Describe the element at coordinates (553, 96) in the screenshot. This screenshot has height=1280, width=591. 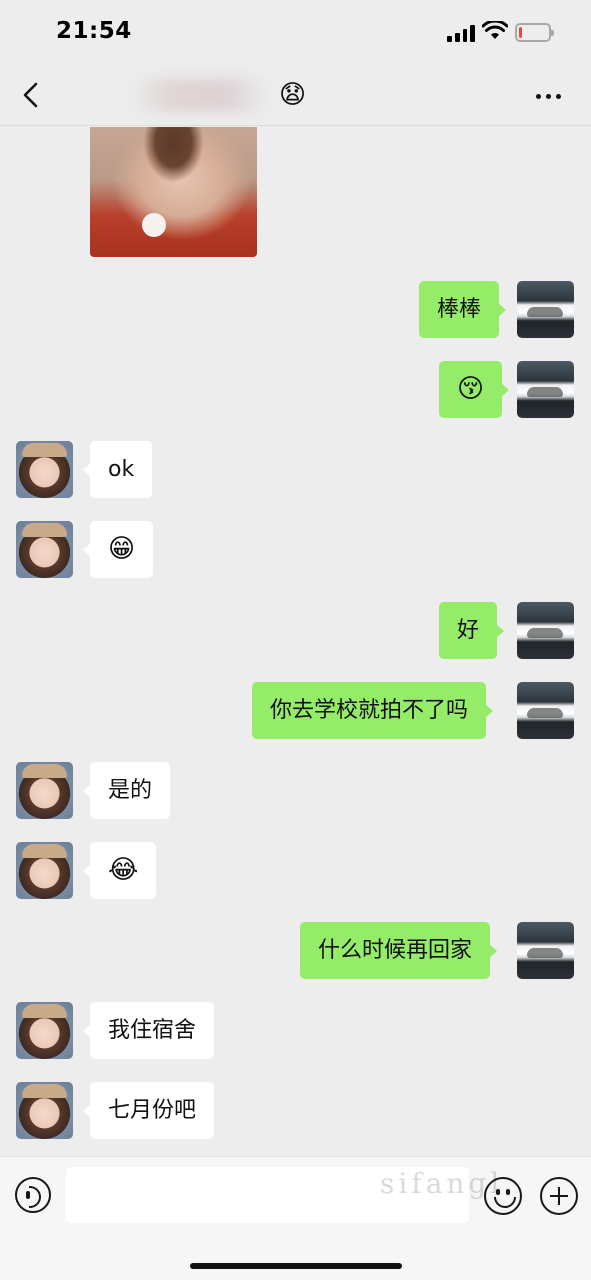
I see `more-options-icon` at that location.